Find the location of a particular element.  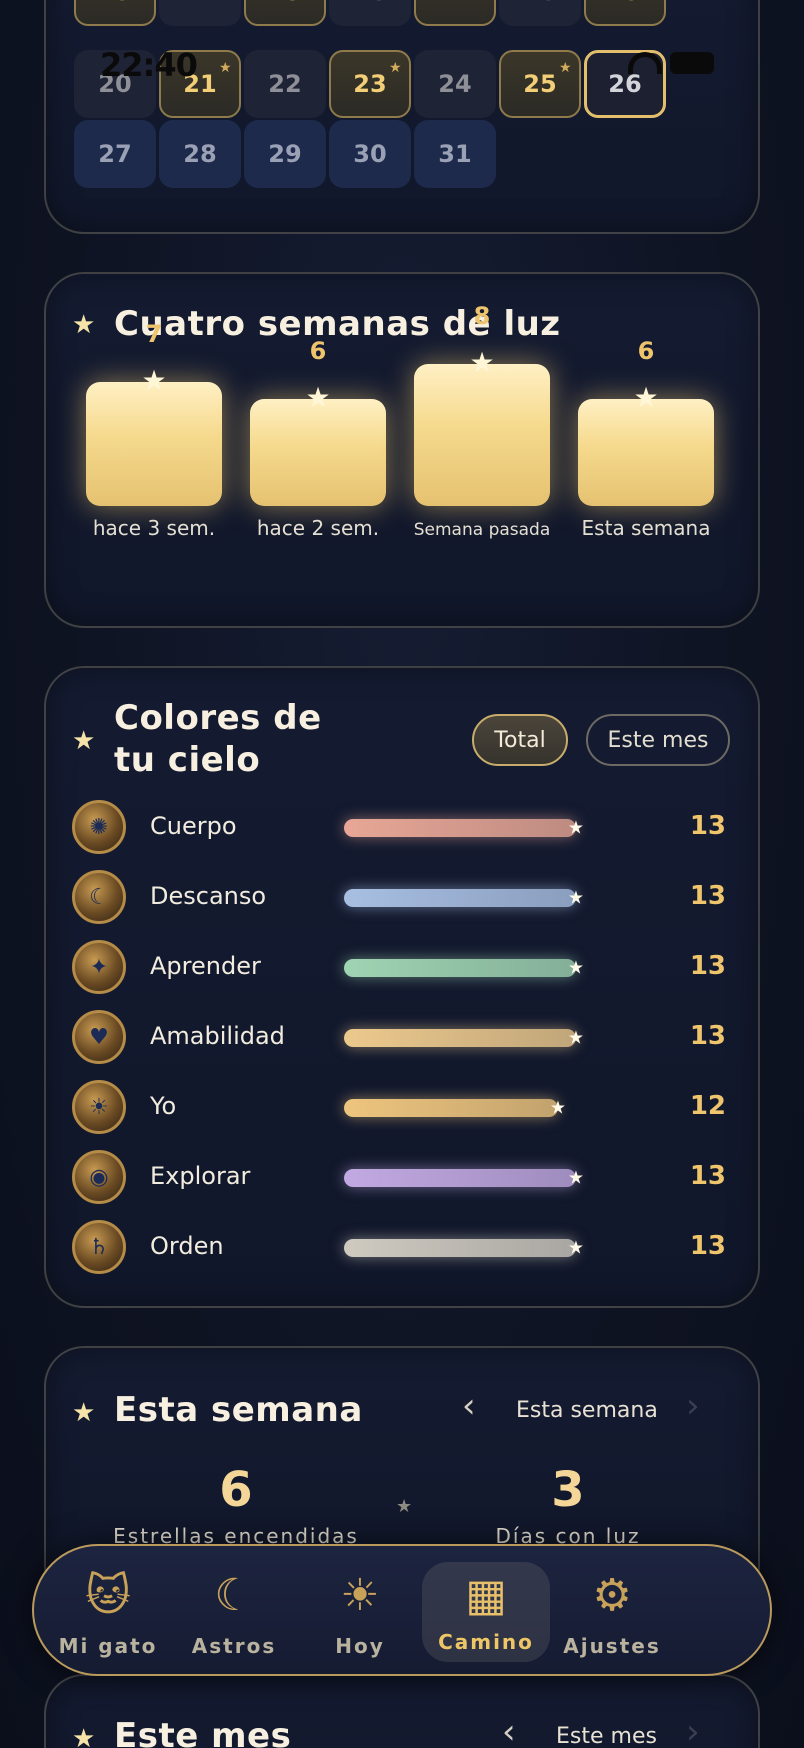

sun-medallion-icon: ✺ is located at coordinates (99, 827).